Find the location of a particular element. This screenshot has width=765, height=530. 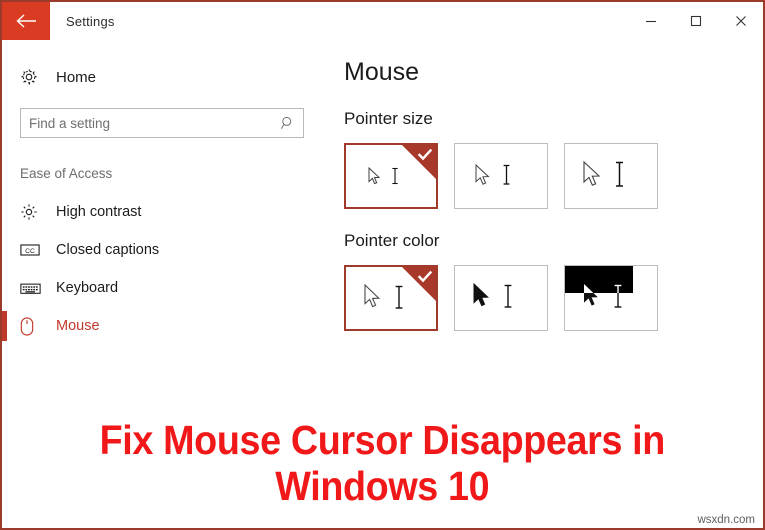

window-title: Settings is located at coordinates (90, 21).